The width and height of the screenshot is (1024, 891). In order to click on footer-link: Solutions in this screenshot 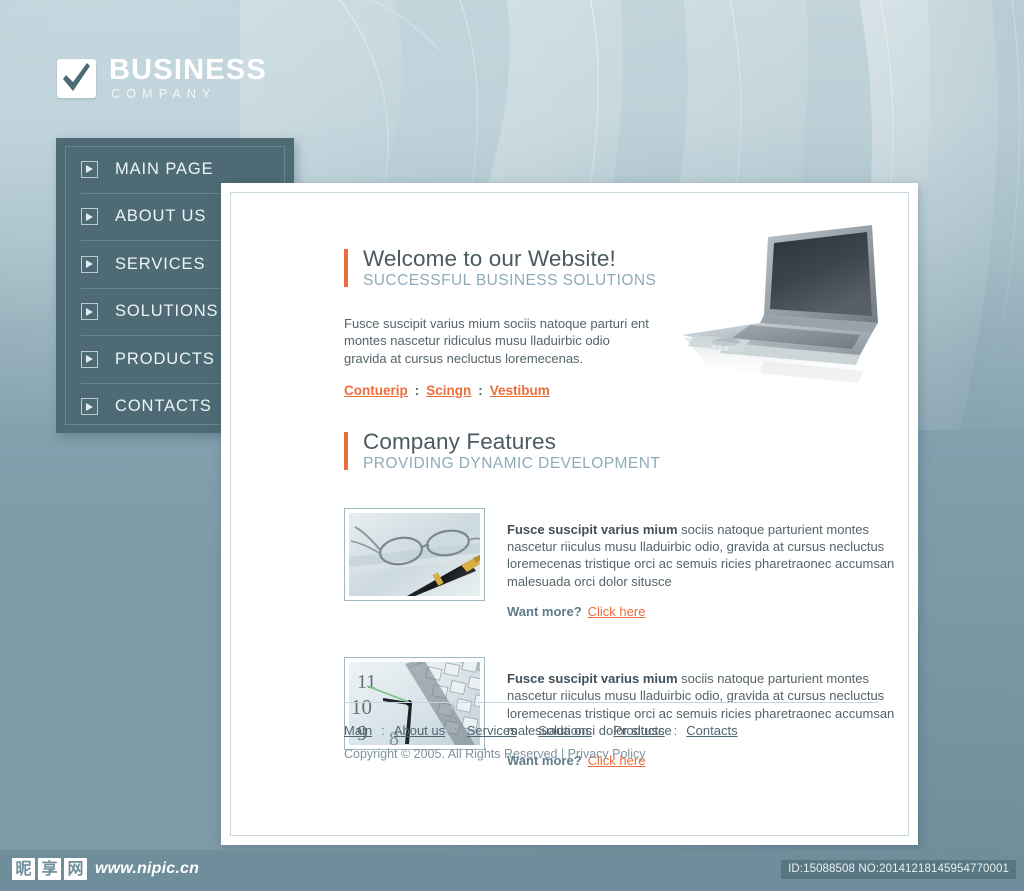, I will do `click(564, 730)`.